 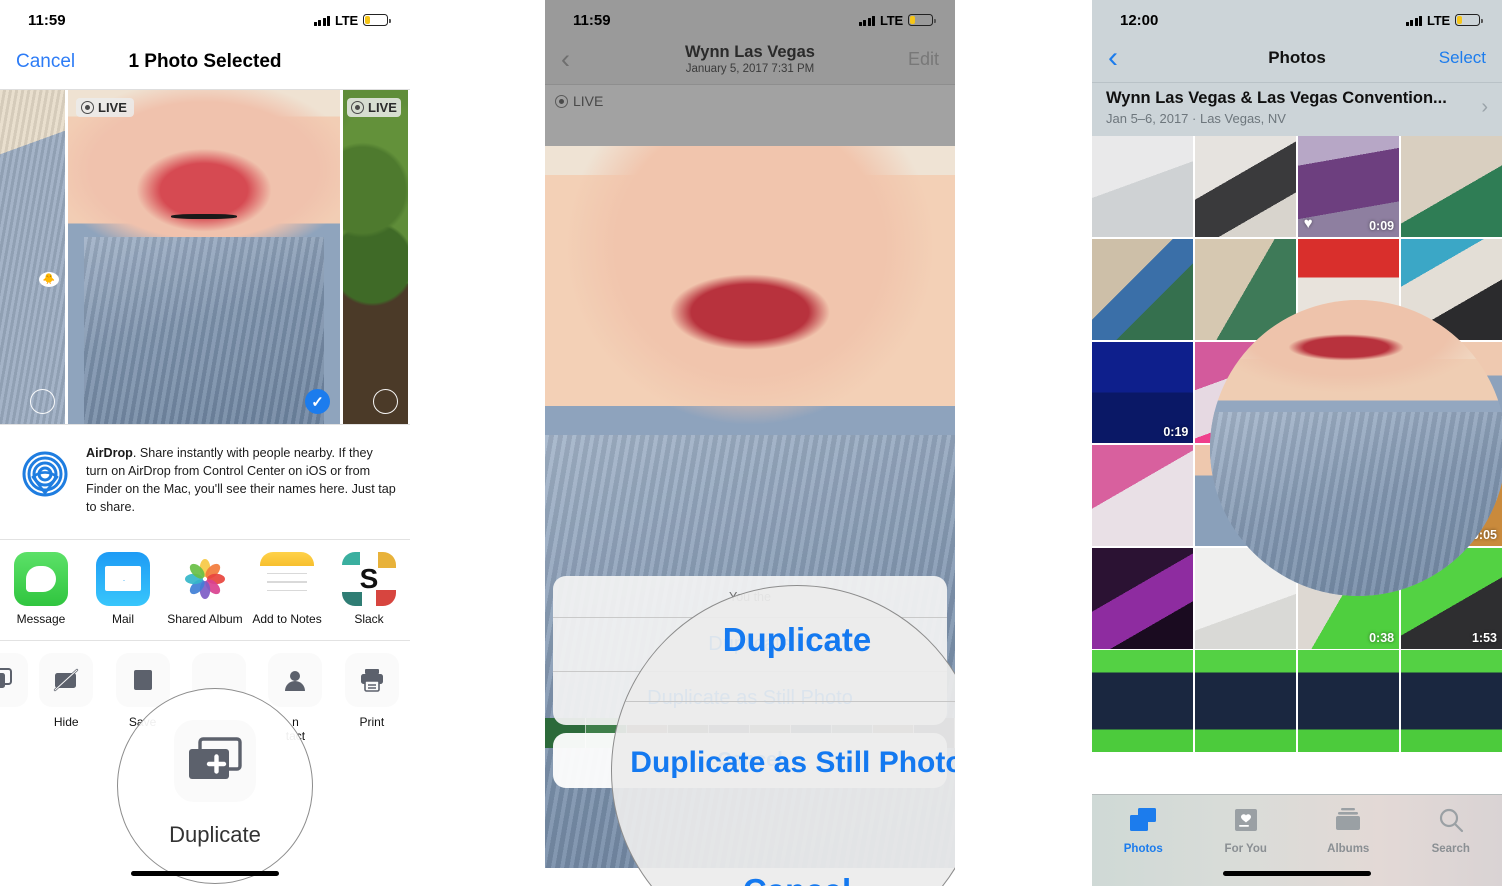 What do you see at coordinates (369, 578) in the screenshot?
I see `slack-icon: S` at bounding box center [369, 578].